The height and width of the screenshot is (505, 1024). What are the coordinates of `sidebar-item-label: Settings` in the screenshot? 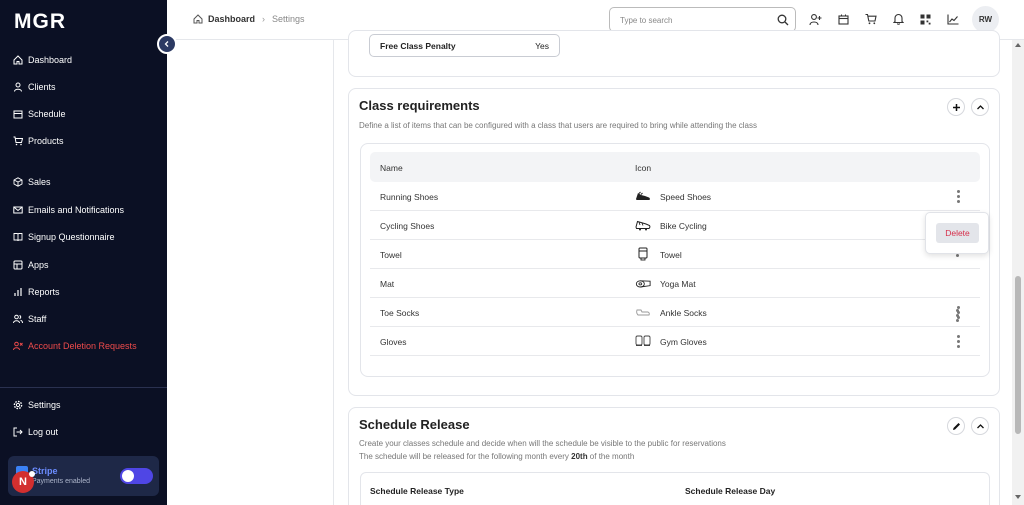 It's located at (44, 405).